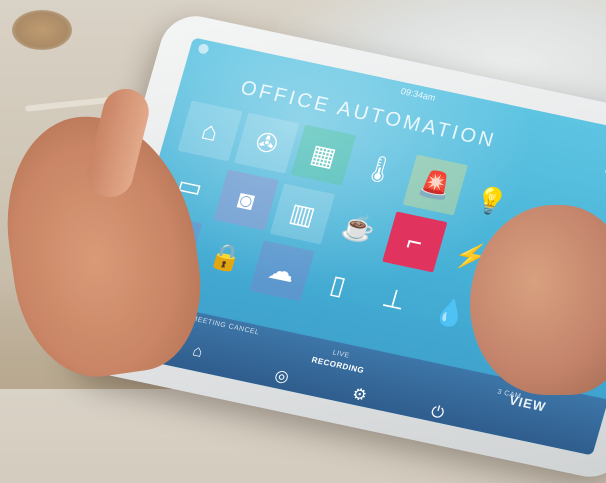 The height and width of the screenshot is (483, 606). Describe the element at coordinates (491, 200) in the screenshot. I see `lightbulb-icon: 💡` at that location.